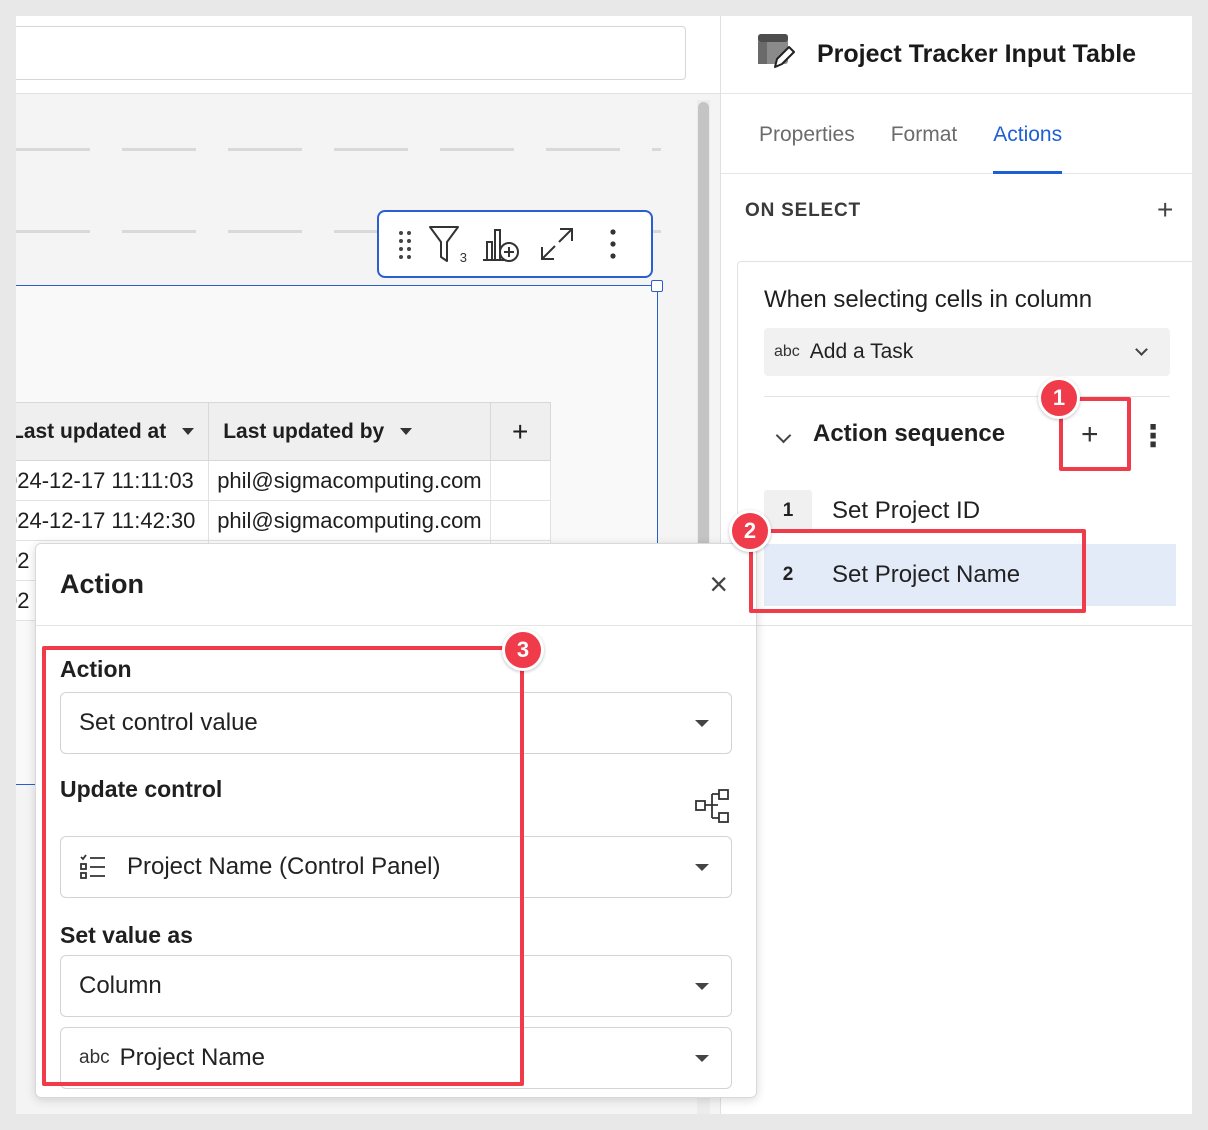 This screenshot has width=1208, height=1130. What do you see at coordinates (338, 149) in the screenshot?
I see `placeholder-divider` at bounding box center [338, 149].